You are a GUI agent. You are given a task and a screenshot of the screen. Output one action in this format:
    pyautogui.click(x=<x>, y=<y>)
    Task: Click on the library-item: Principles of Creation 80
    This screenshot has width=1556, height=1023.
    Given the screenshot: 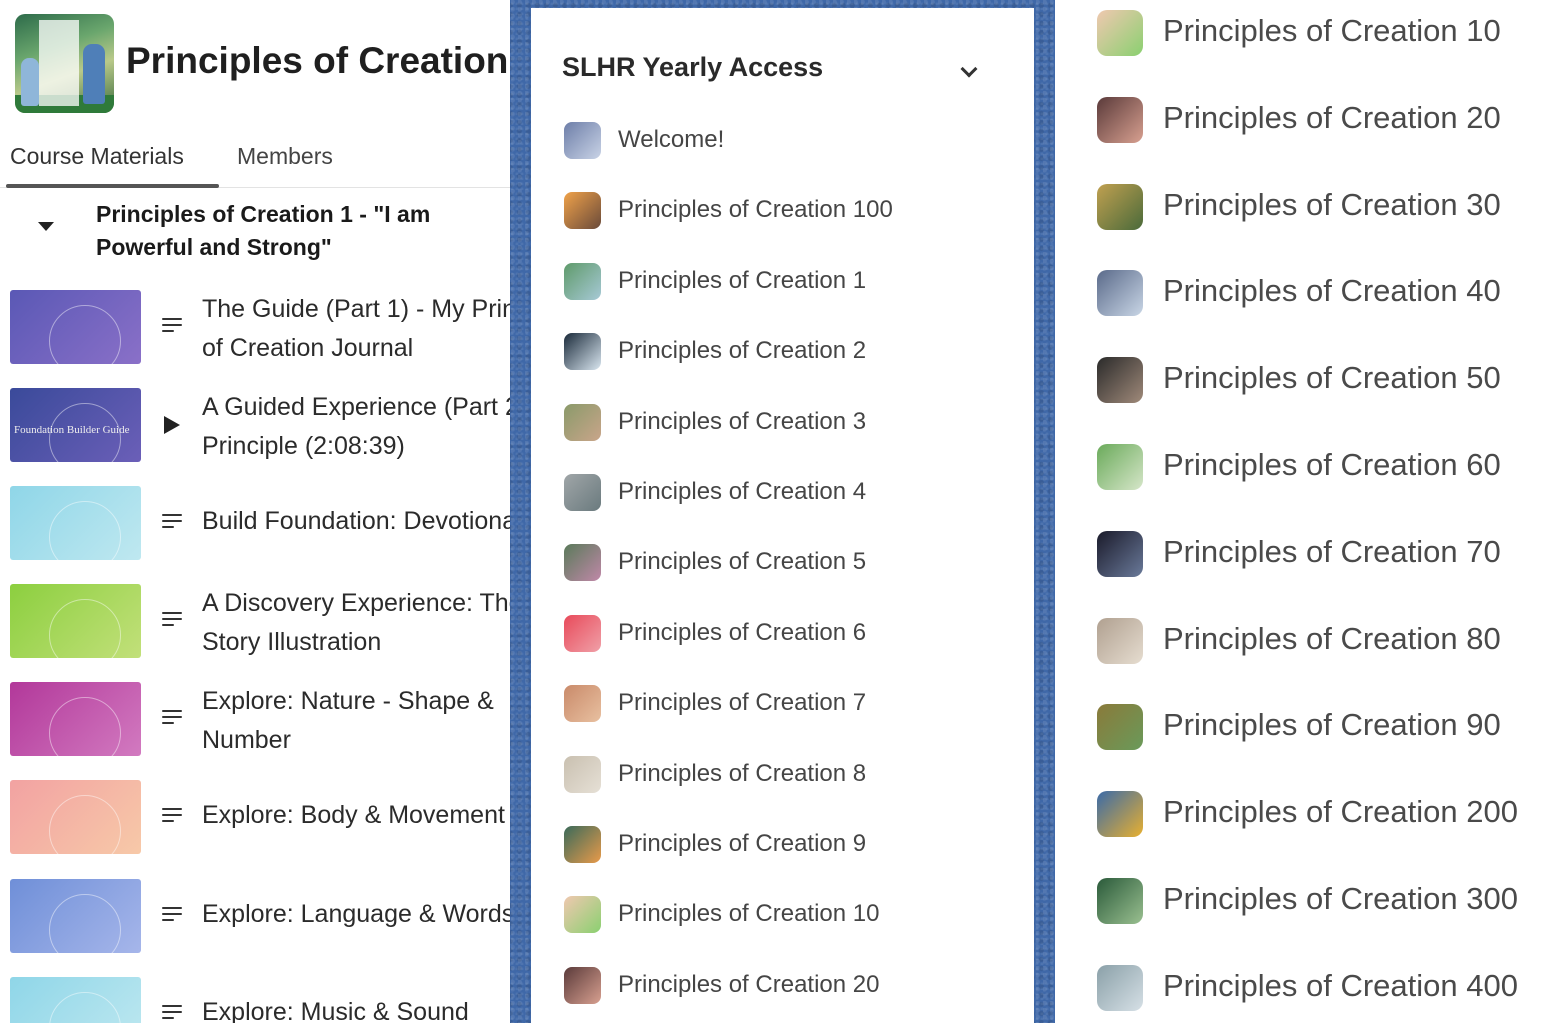 What is the action you would take?
    pyautogui.click(x=1305, y=642)
    